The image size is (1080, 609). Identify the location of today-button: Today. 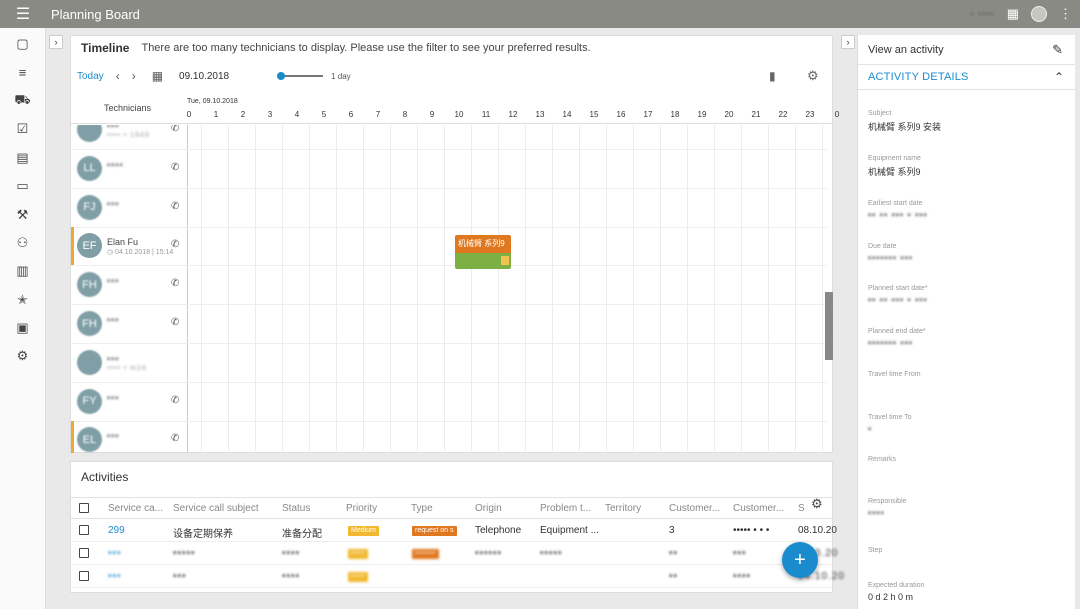
(90, 76).